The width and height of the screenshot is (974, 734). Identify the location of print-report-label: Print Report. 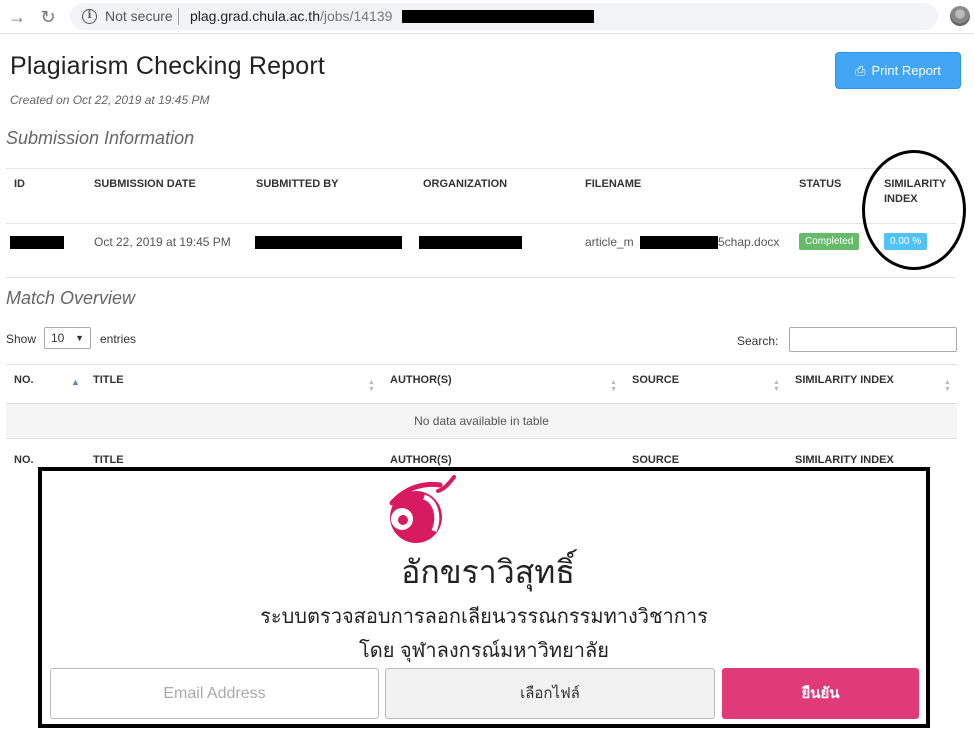
(906, 70).